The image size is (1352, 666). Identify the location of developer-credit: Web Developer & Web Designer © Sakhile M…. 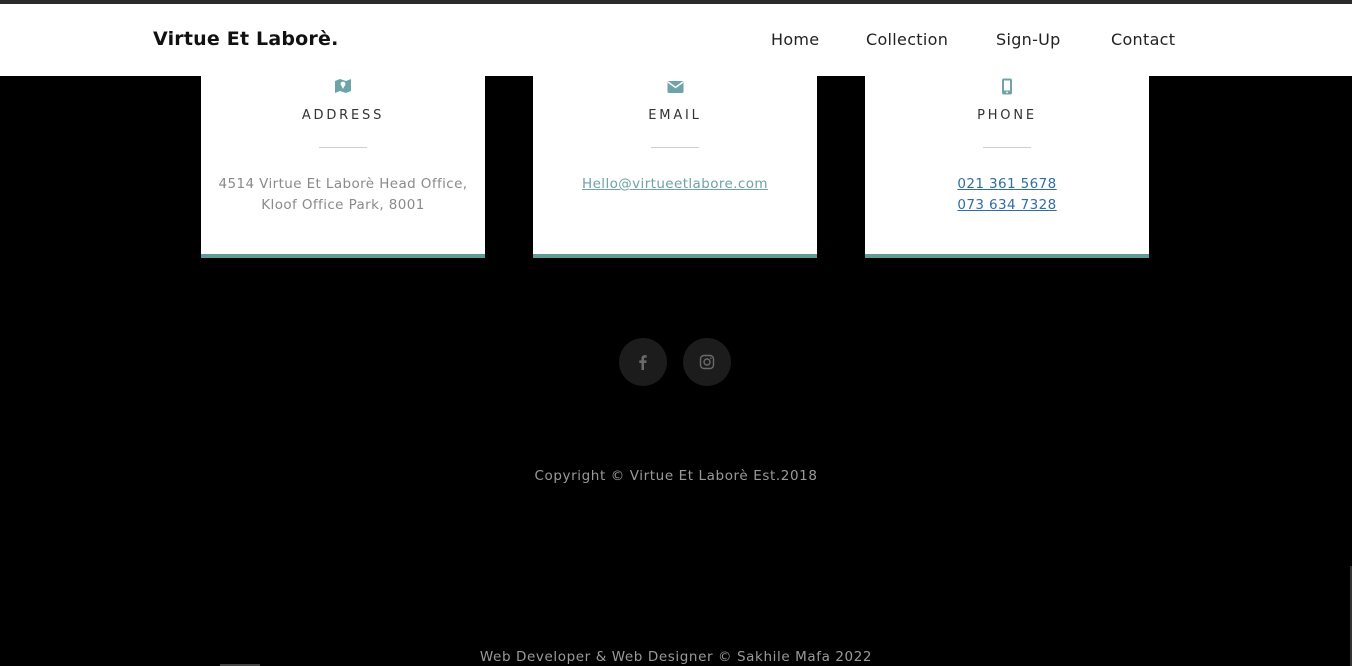
(676, 657).